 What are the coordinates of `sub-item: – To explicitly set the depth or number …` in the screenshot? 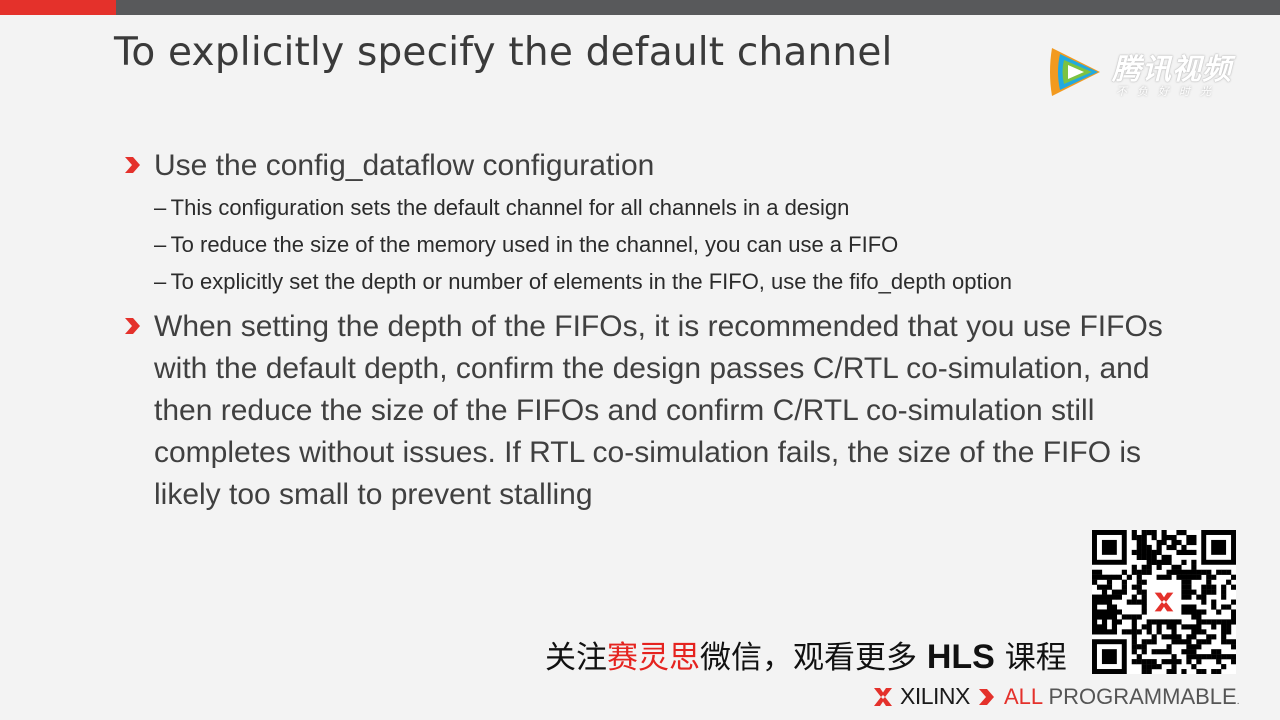 It's located at (583, 281).